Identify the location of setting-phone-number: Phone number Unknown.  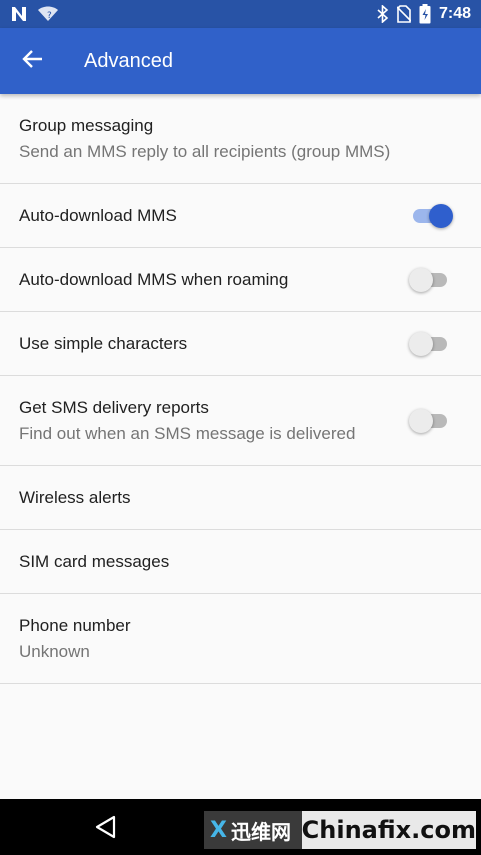
(240, 639).